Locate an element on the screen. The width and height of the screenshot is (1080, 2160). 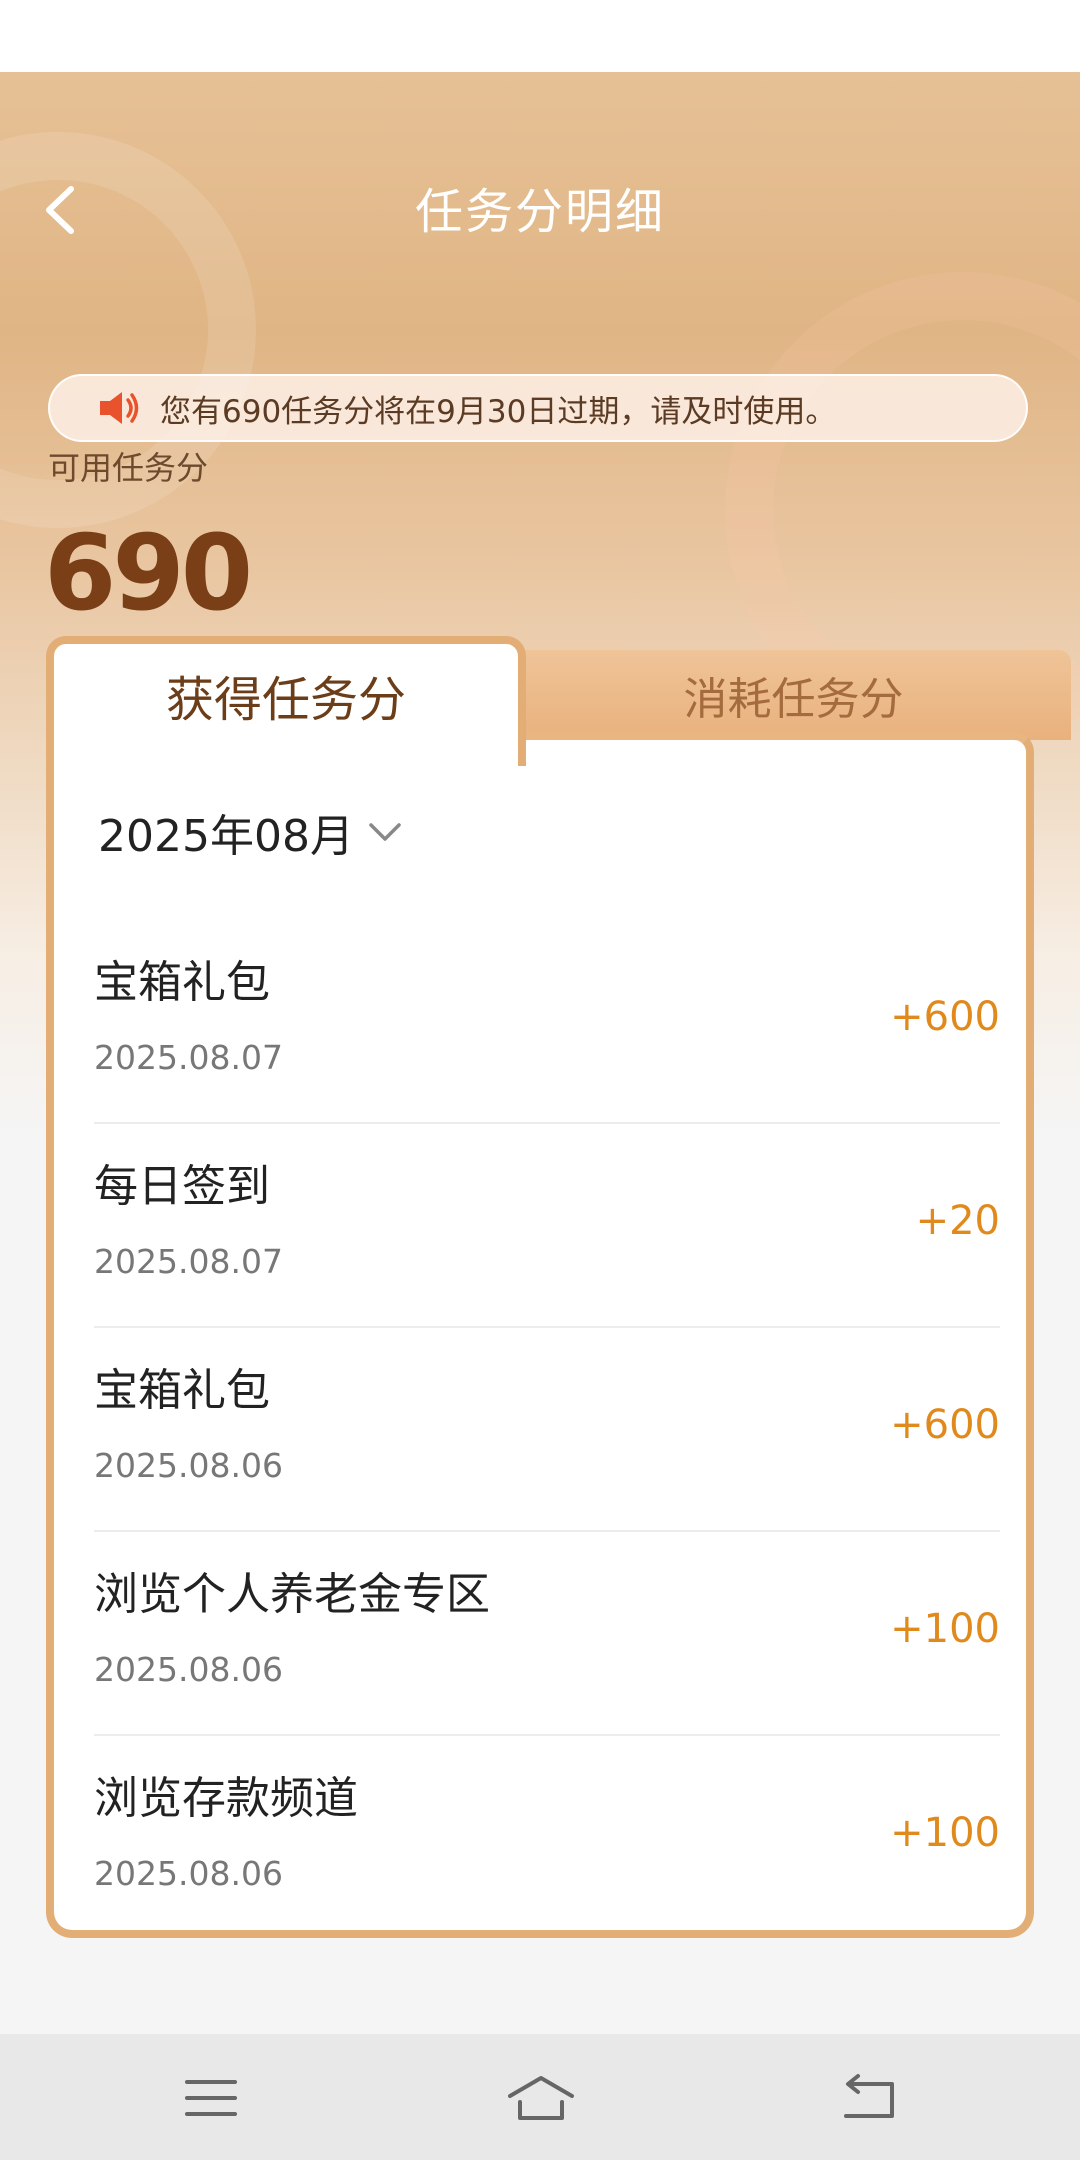
list-item: 宝箱礼包 2025.08.06 +600 is located at coordinates (547, 1430).